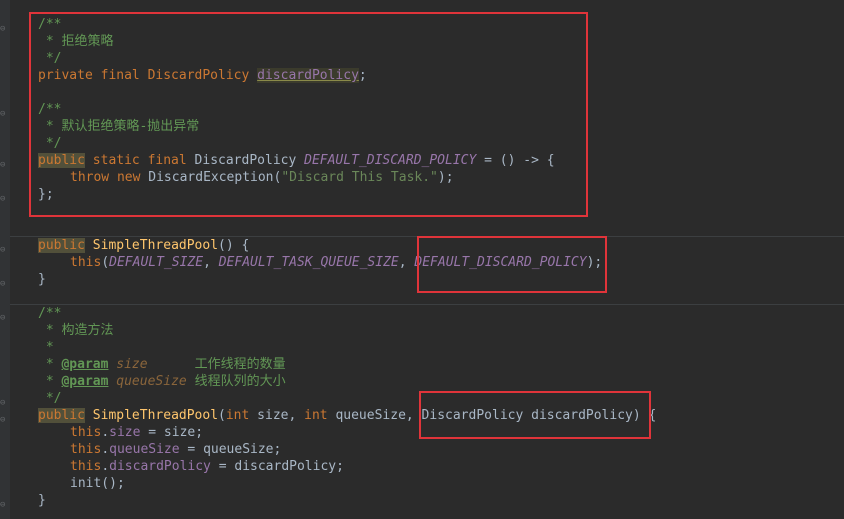 This screenshot has width=844, height=519. I want to click on doc-comment-text: * 构造方法, so click(76, 330).